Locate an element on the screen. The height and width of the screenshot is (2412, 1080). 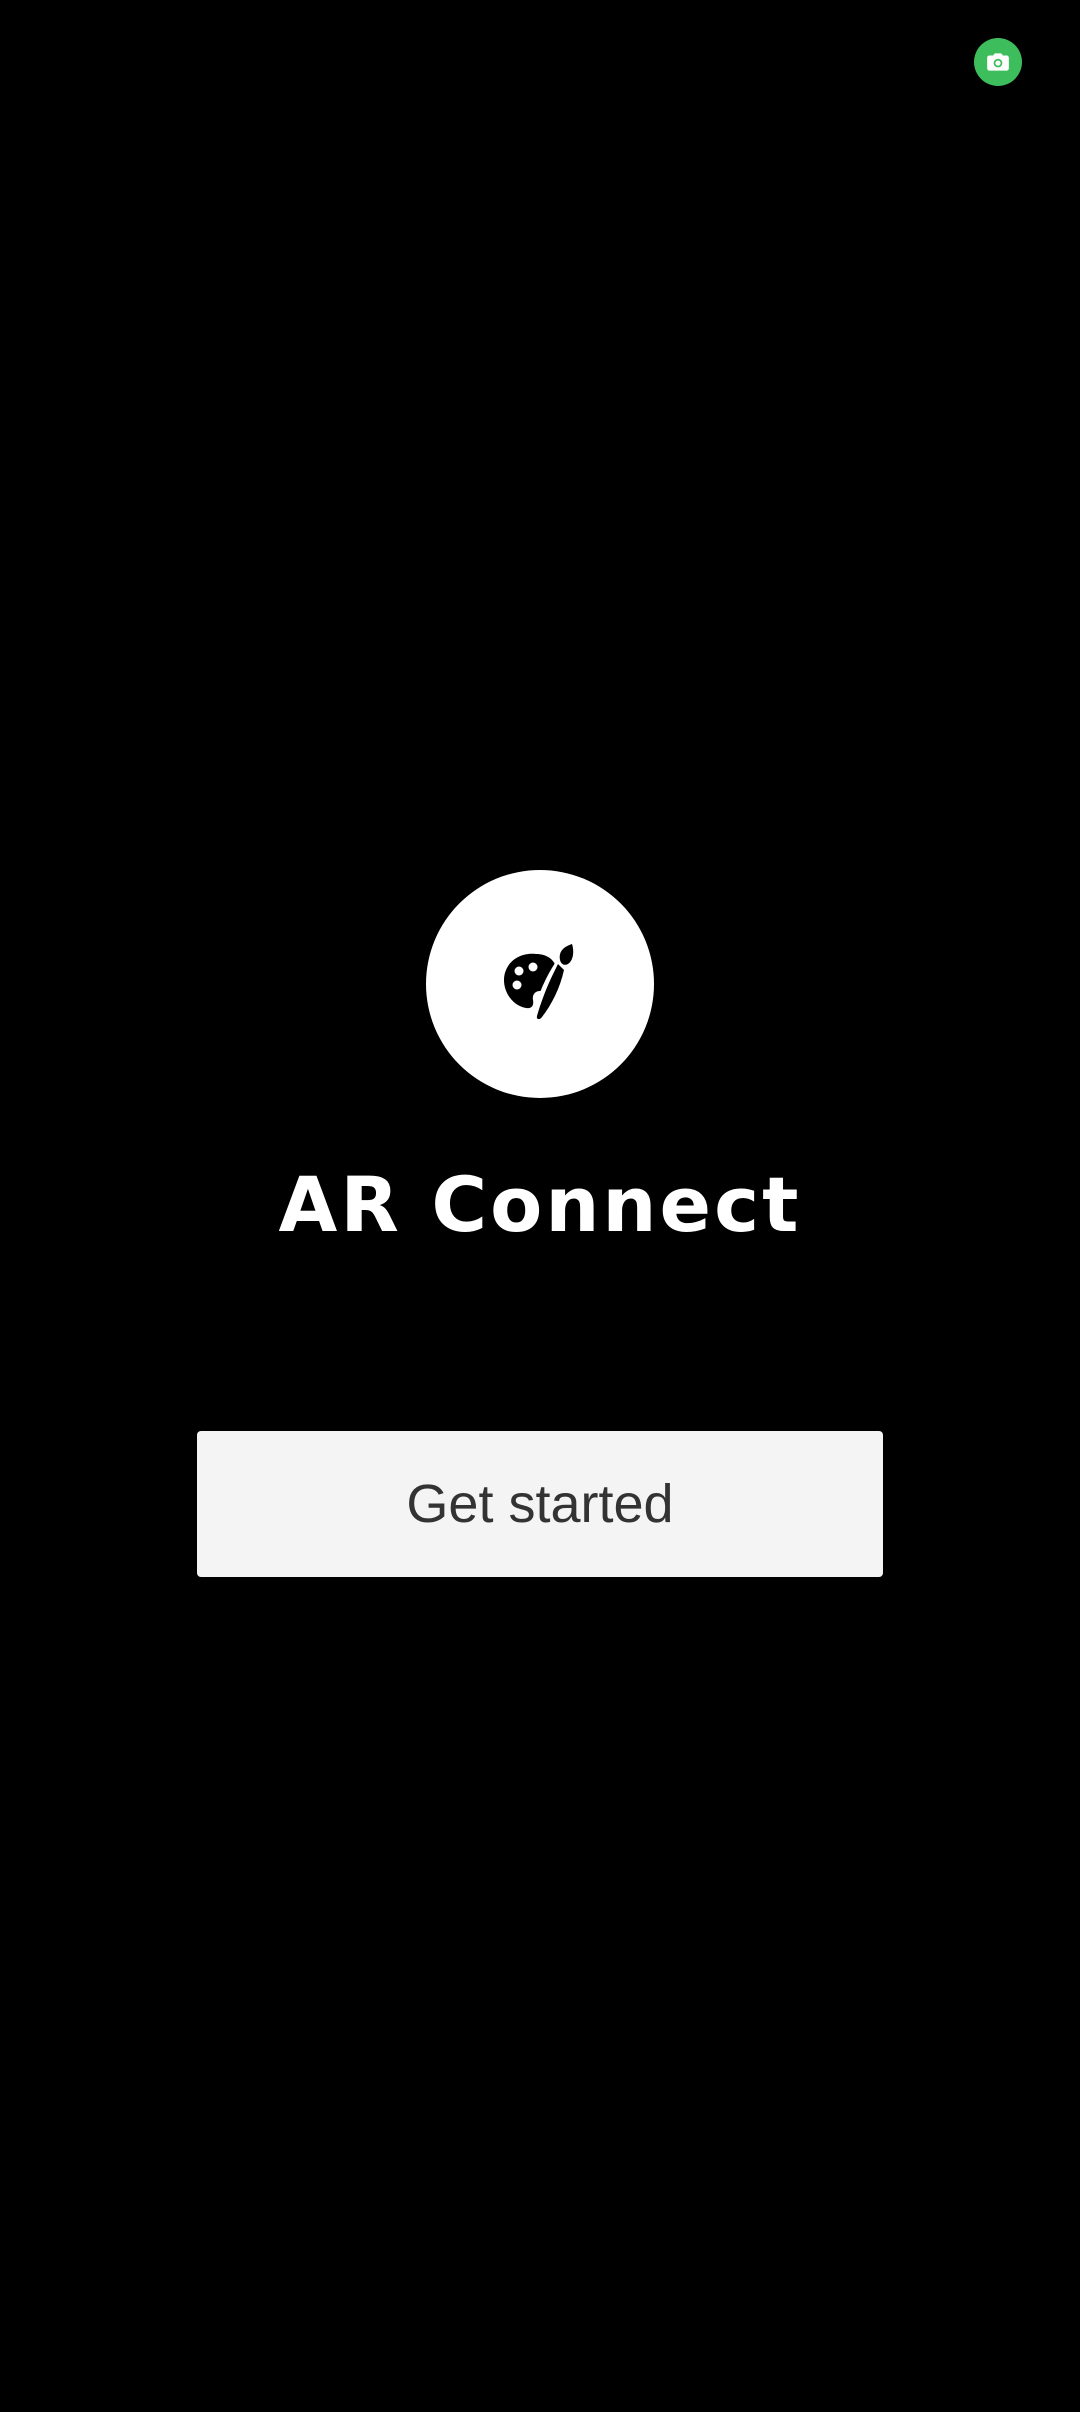
camera-icon is located at coordinates (998, 62).